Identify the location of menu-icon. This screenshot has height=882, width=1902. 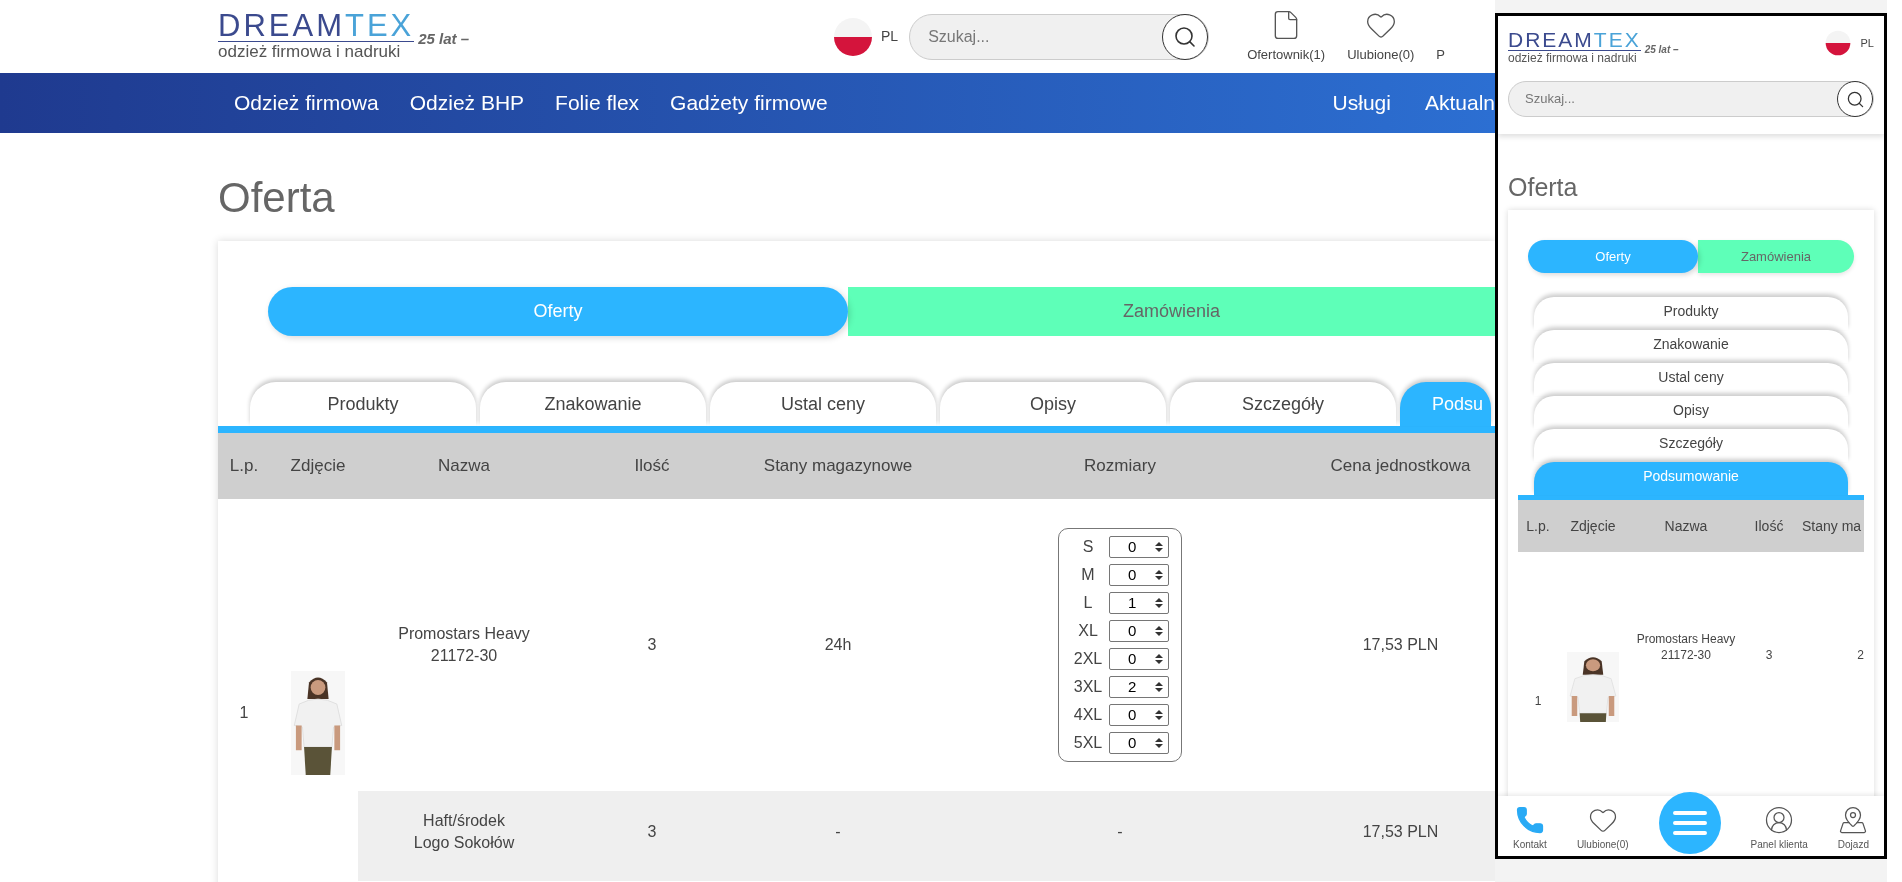
(1689, 823).